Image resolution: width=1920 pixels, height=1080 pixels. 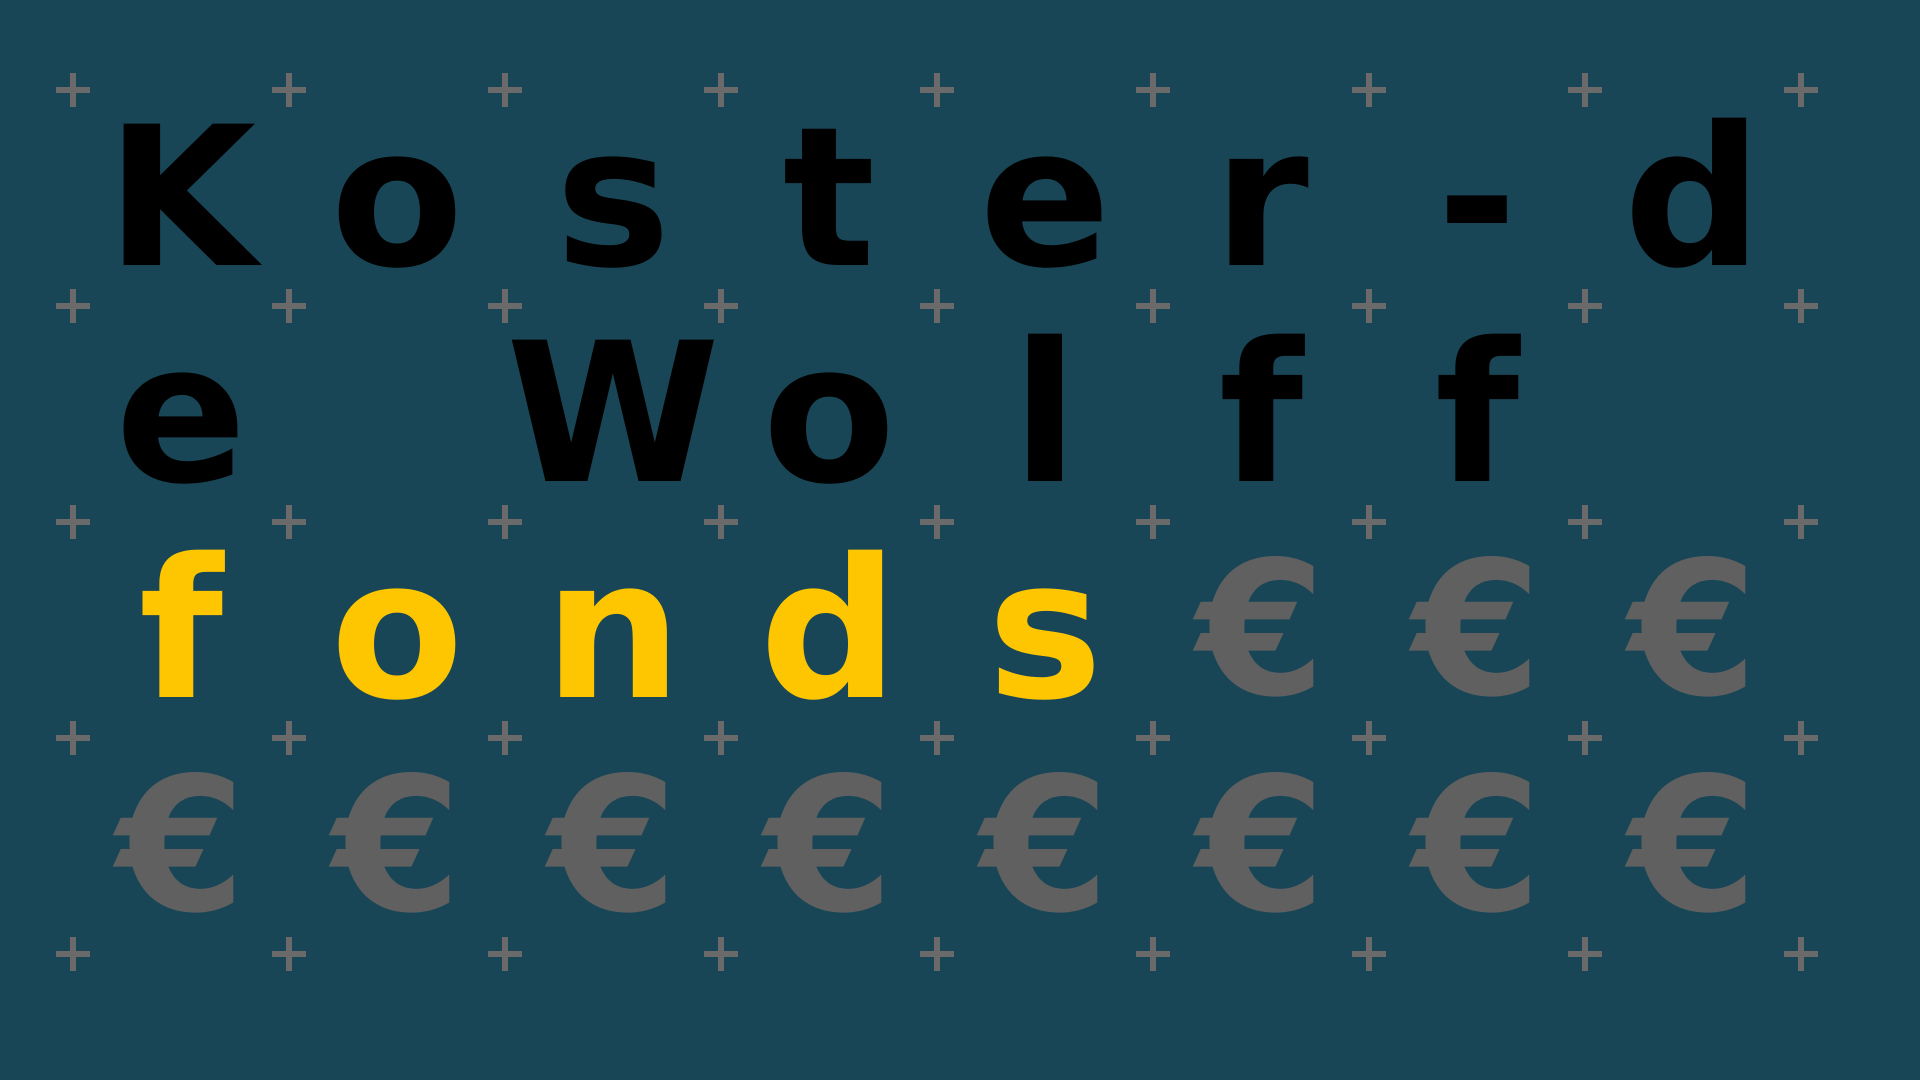 I want to click on title-letter: -, so click(x=1477, y=198).